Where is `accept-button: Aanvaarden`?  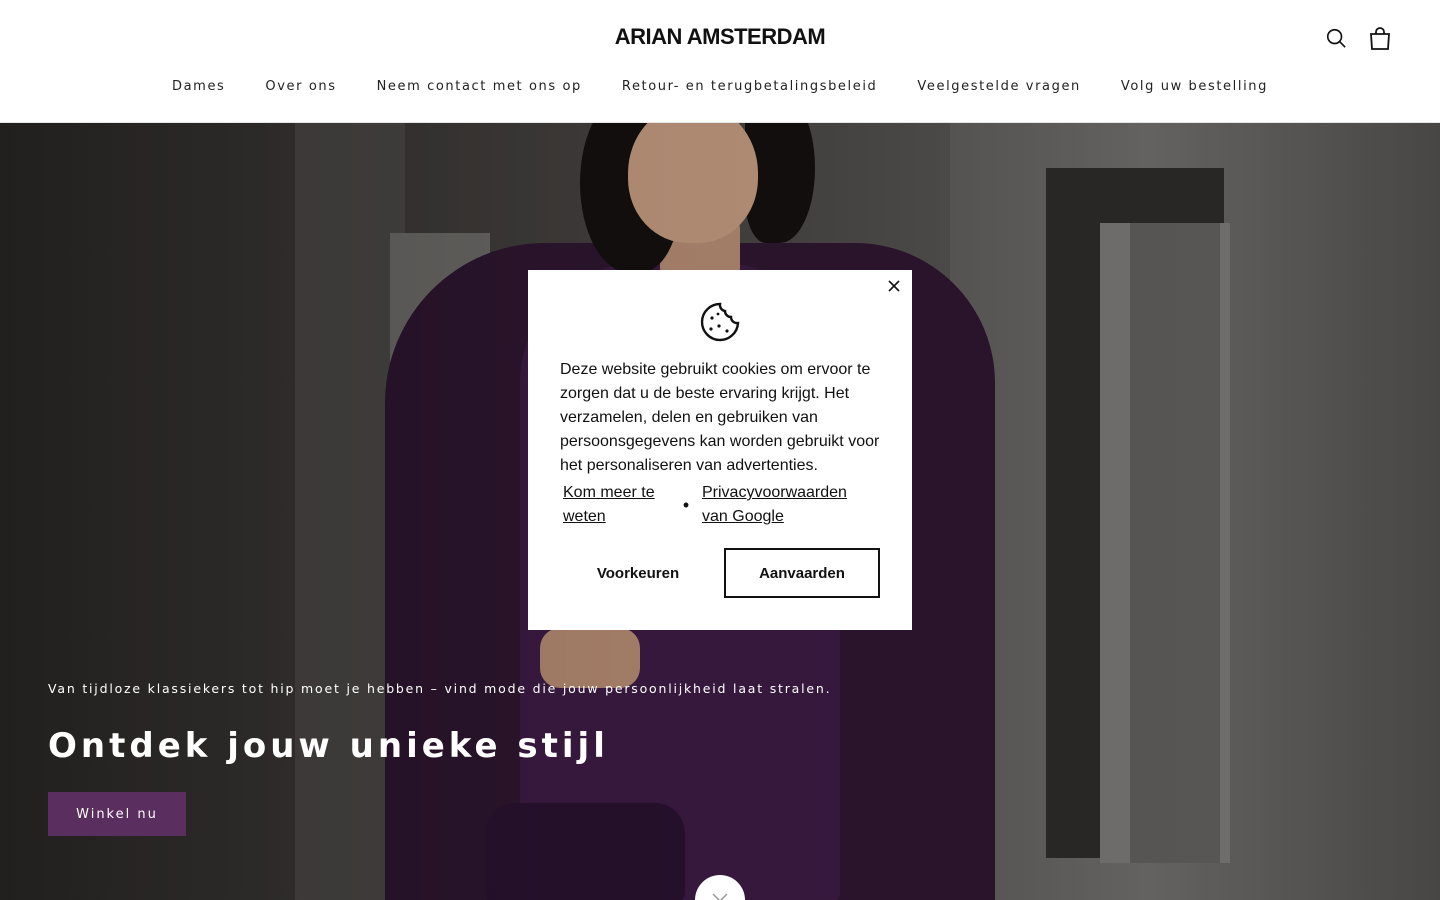 accept-button: Aanvaarden is located at coordinates (802, 573).